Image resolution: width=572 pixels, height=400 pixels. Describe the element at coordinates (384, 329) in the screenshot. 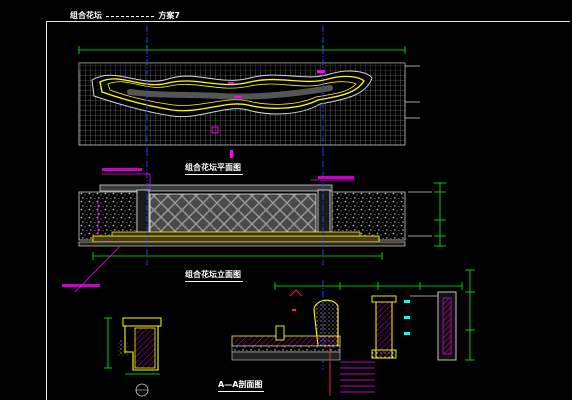

I see `section-column` at that location.